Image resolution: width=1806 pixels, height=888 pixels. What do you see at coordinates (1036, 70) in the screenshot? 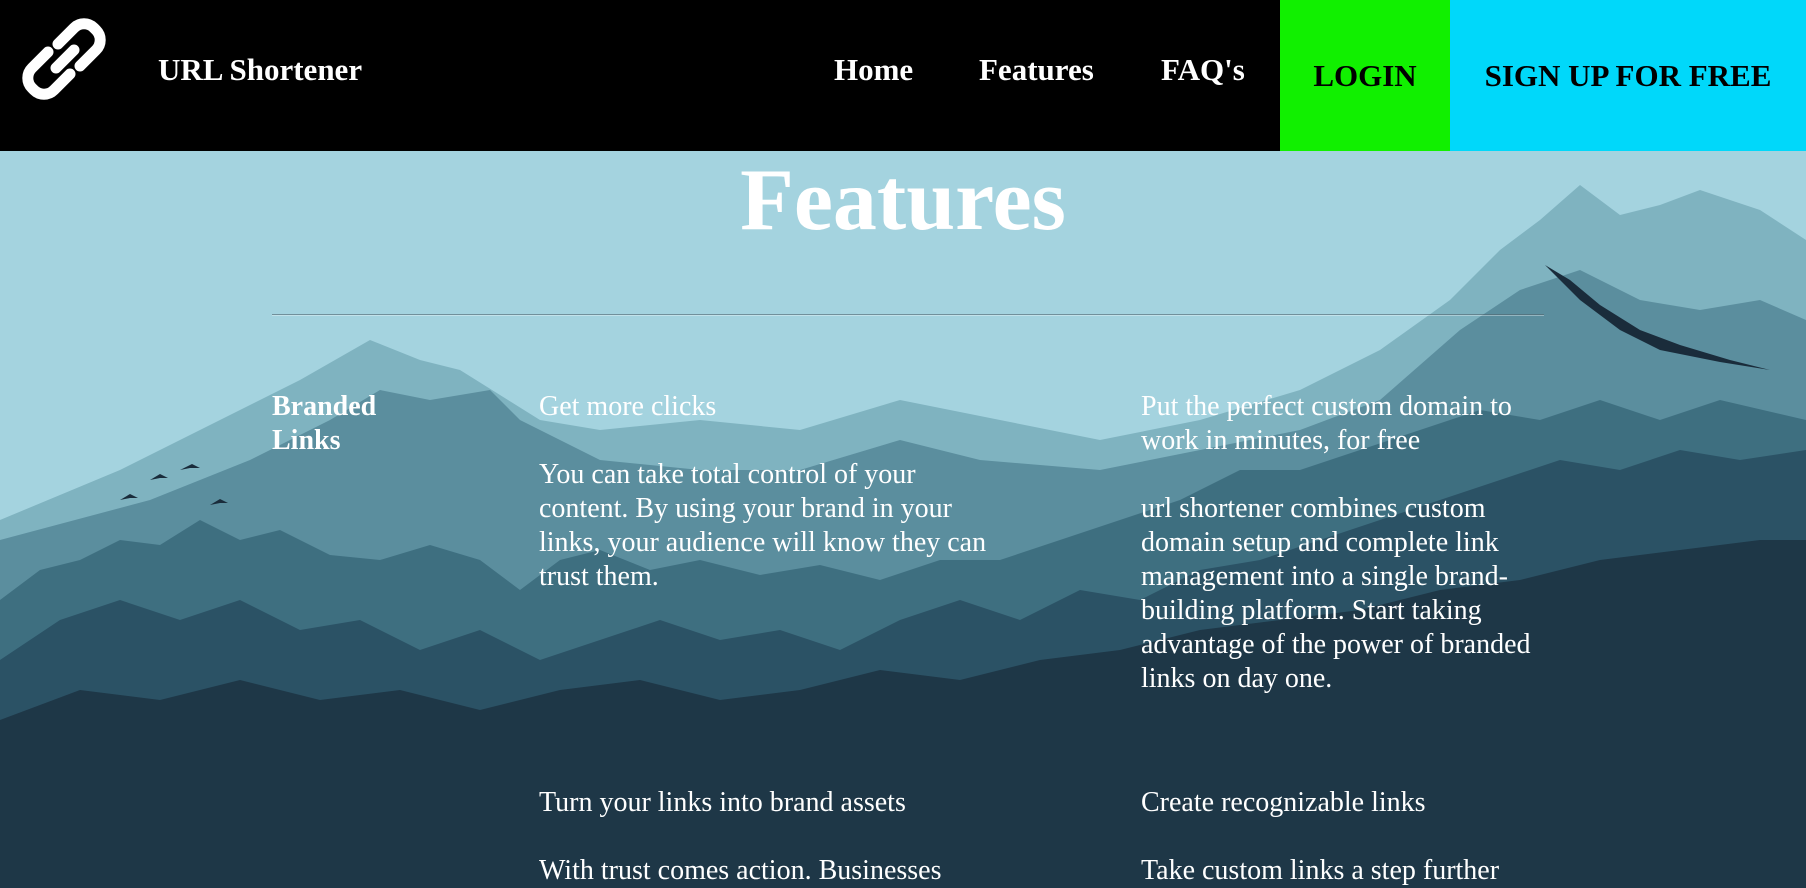
I see `nav-features: Features` at bounding box center [1036, 70].